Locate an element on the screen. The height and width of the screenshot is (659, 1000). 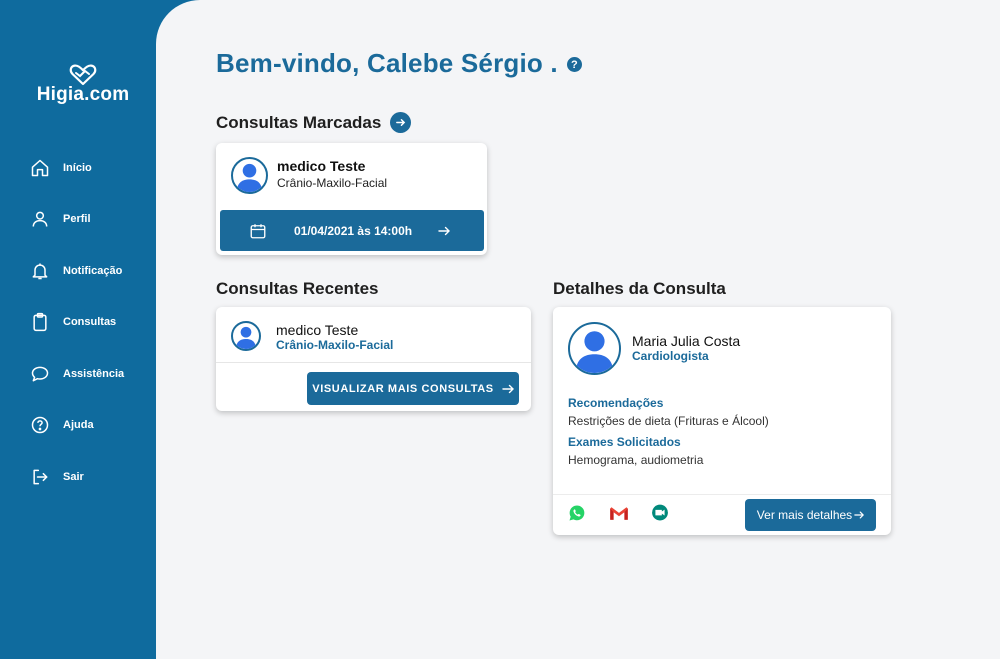
list-item: medico Teste Crânio-Maxilo-Facial is located at coordinates (373, 335).